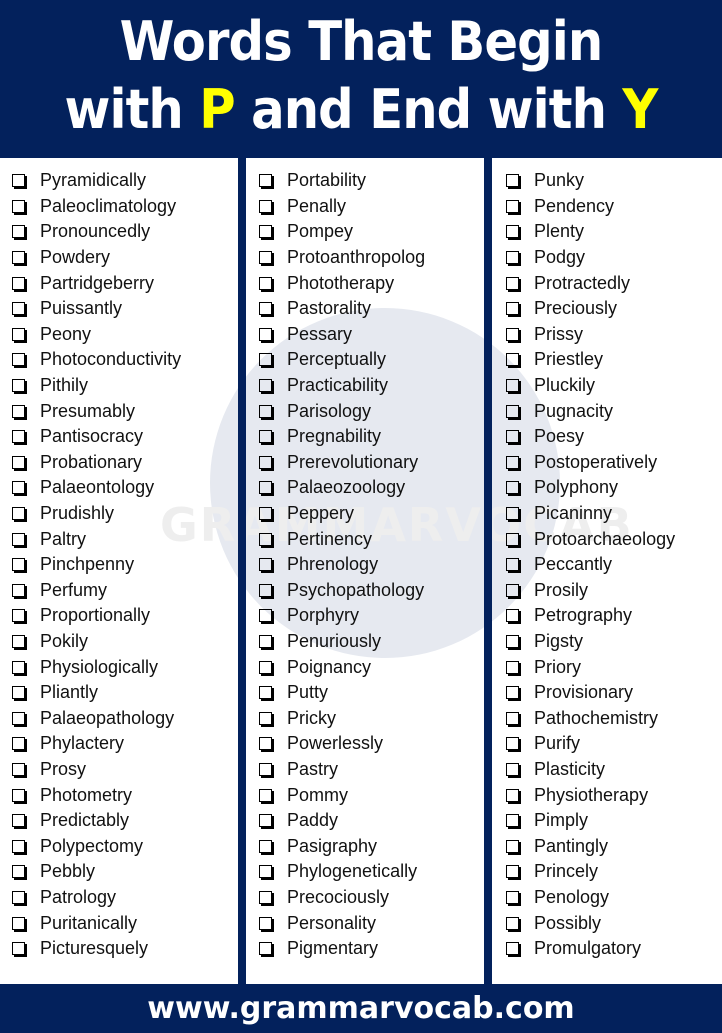 Image resolution: width=722 pixels, height=1033 pixels. Describe the element at coordinates (360, 1008) in the screenshot. I see `website-url: www.grammarvocab.com` at that location.